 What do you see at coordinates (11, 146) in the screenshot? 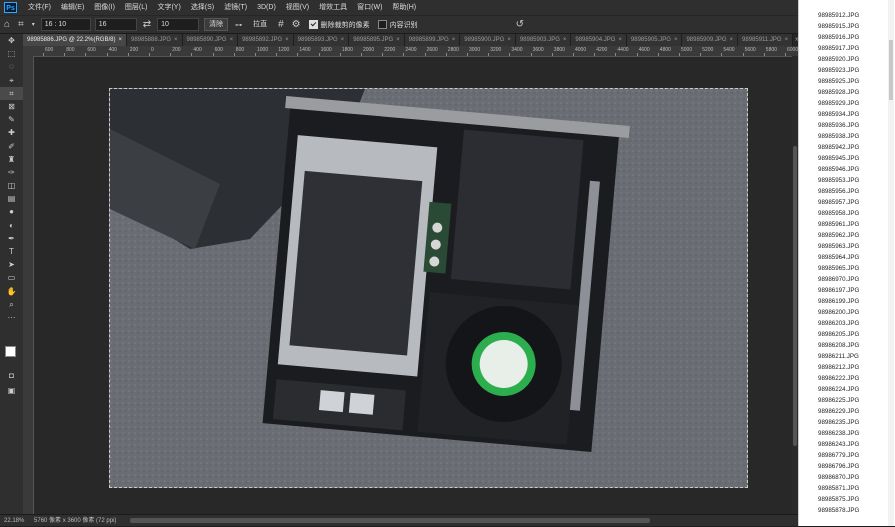
I see `brush-tool-icon: ✐` at bounding box center [11, 146].